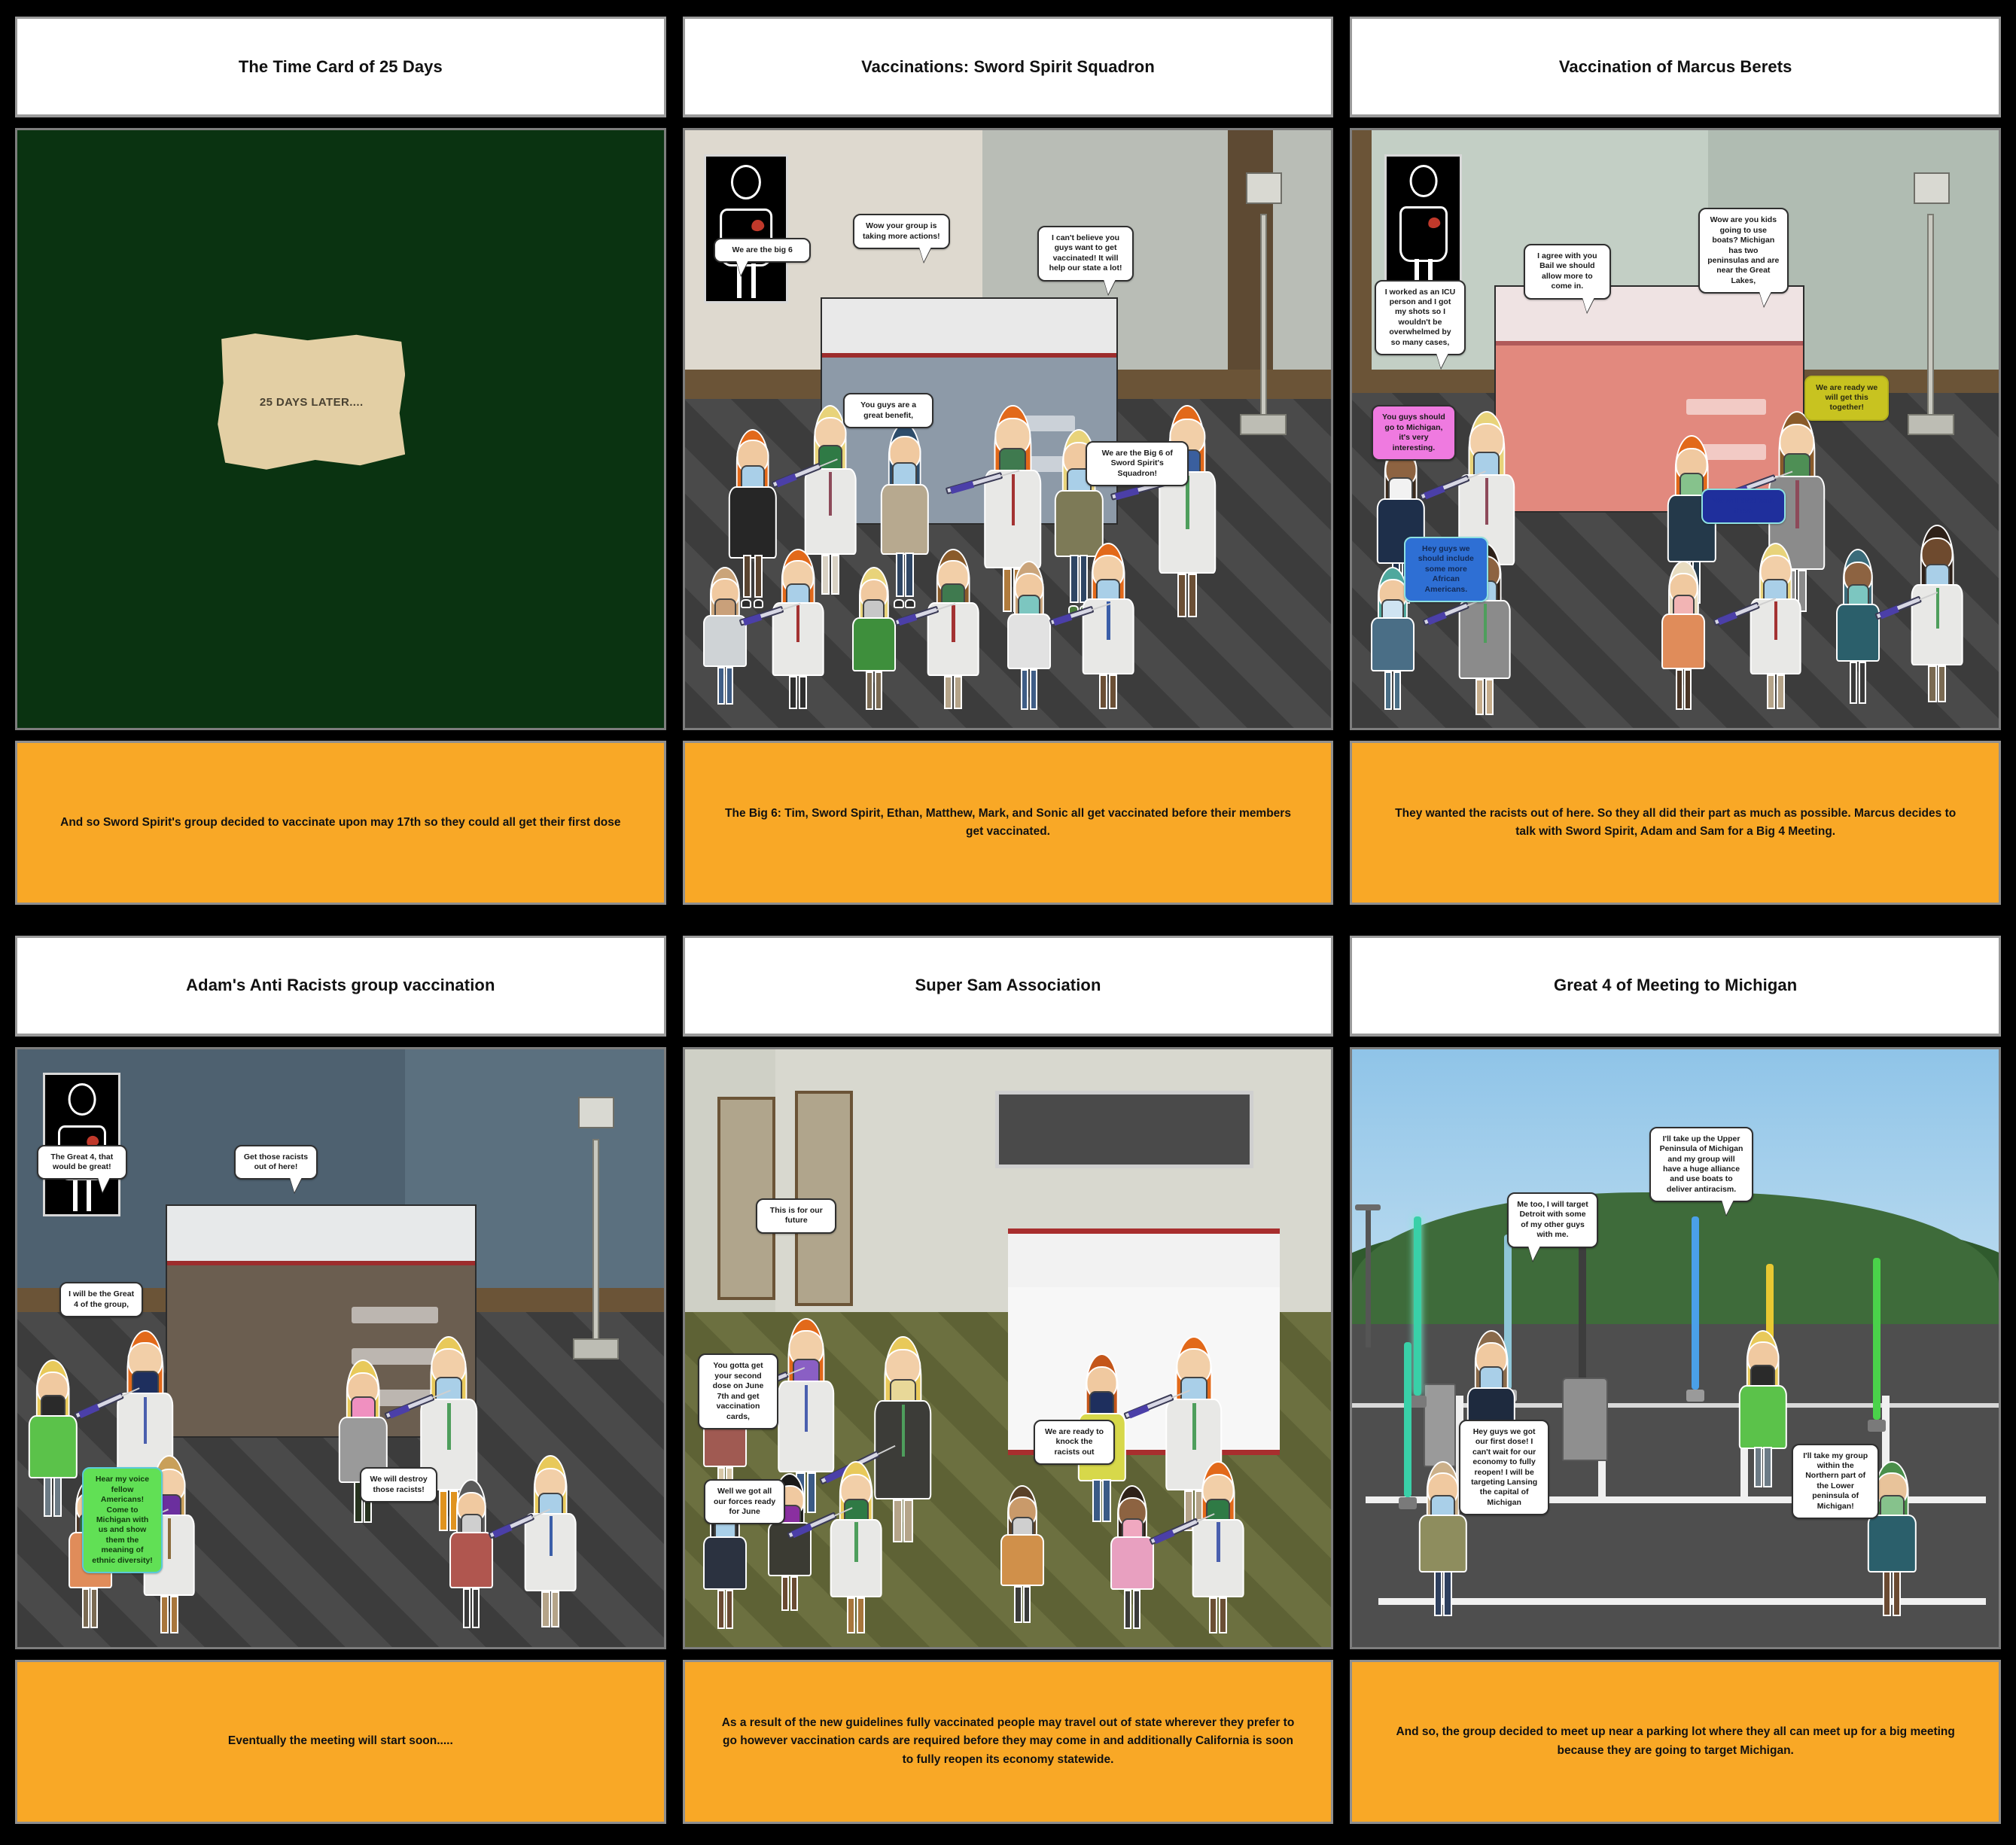  I want to click on panel-2-title-box: Vaccinations: Sword Spirit Squadron, so click(1008, 67).